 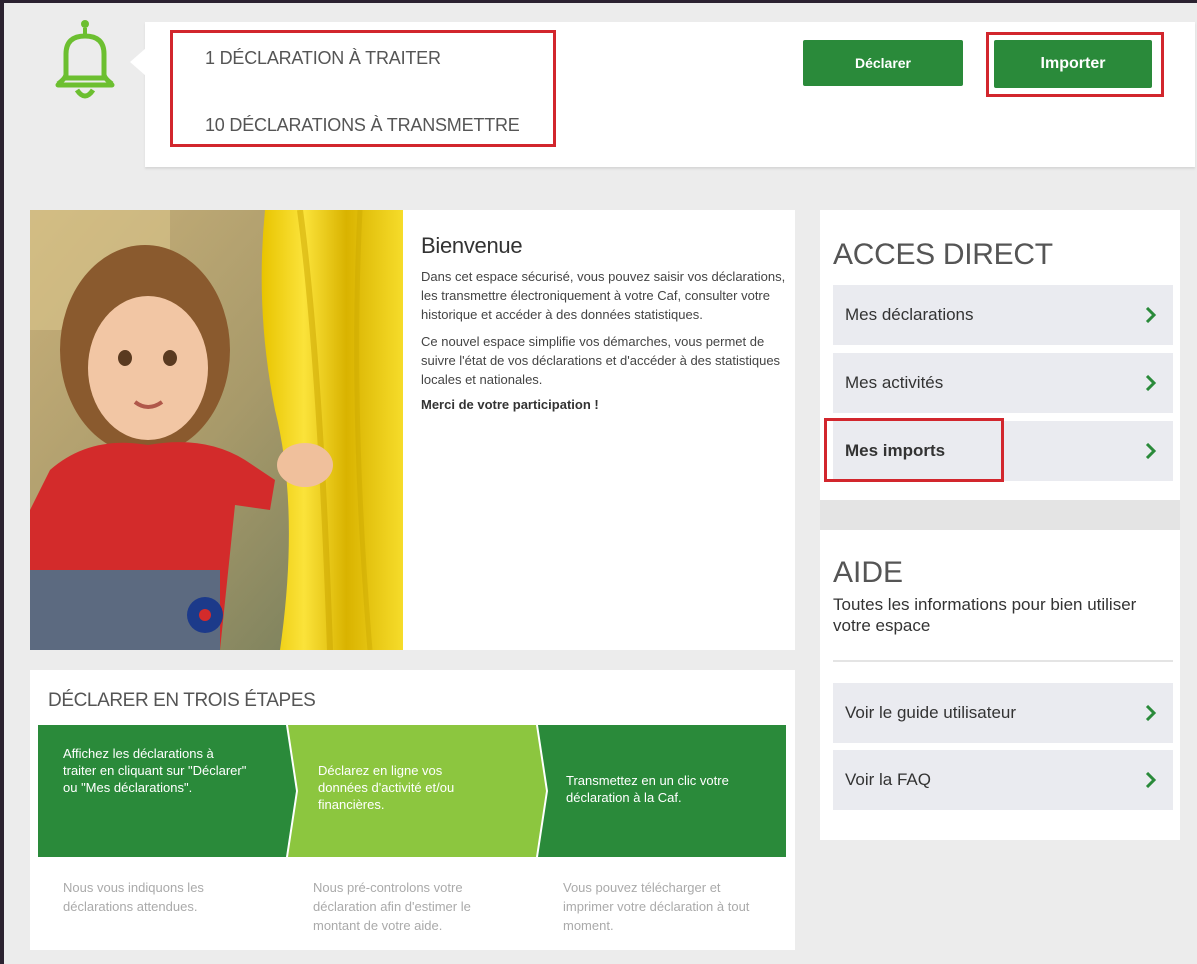 What do you see at coordinates (909, 314) in the screenshot?
I see `acces-item-label: Mes déclarations` at bounding box center [909, 314].